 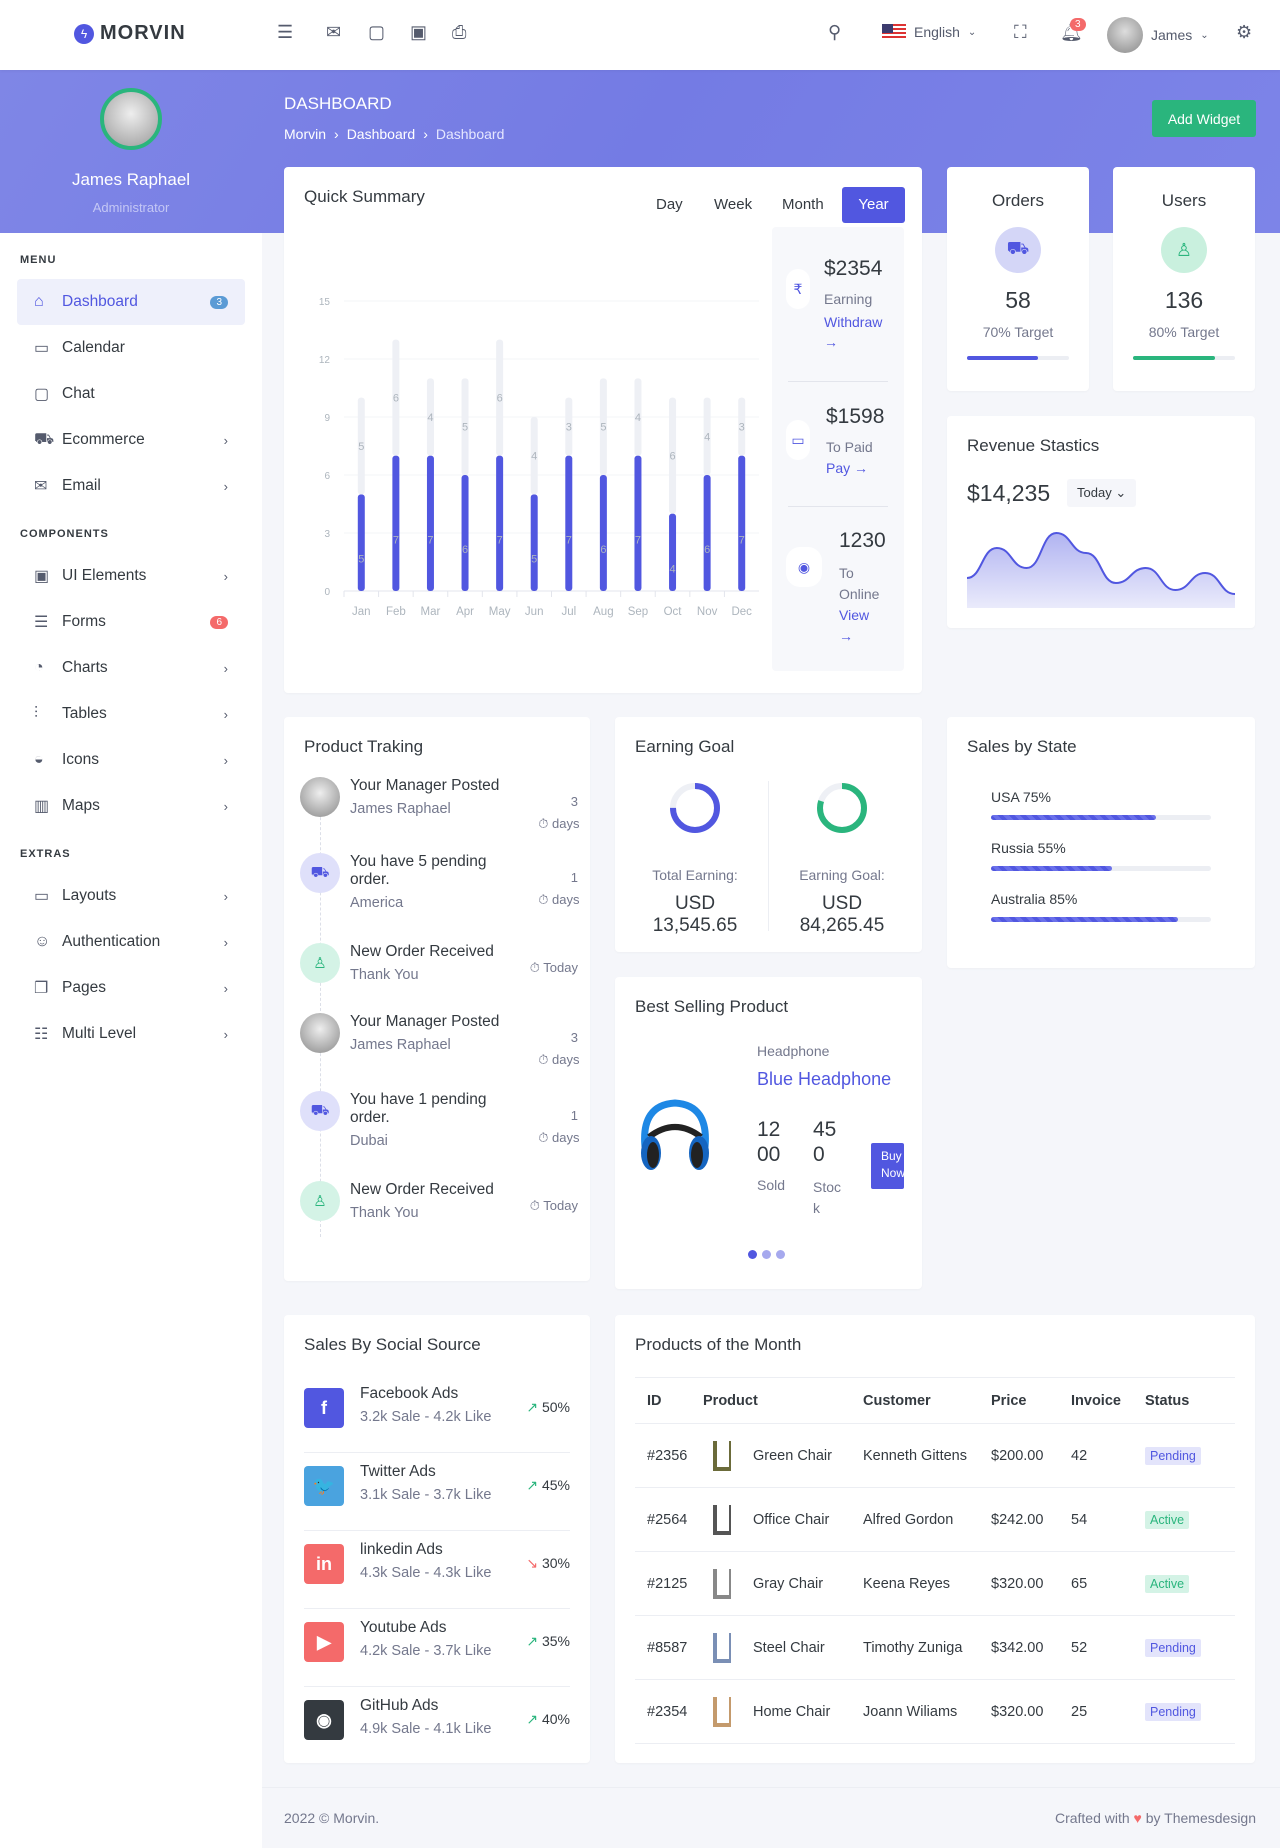 I want to click on credit-card-icon: ▭, so click(x=798, y=440).